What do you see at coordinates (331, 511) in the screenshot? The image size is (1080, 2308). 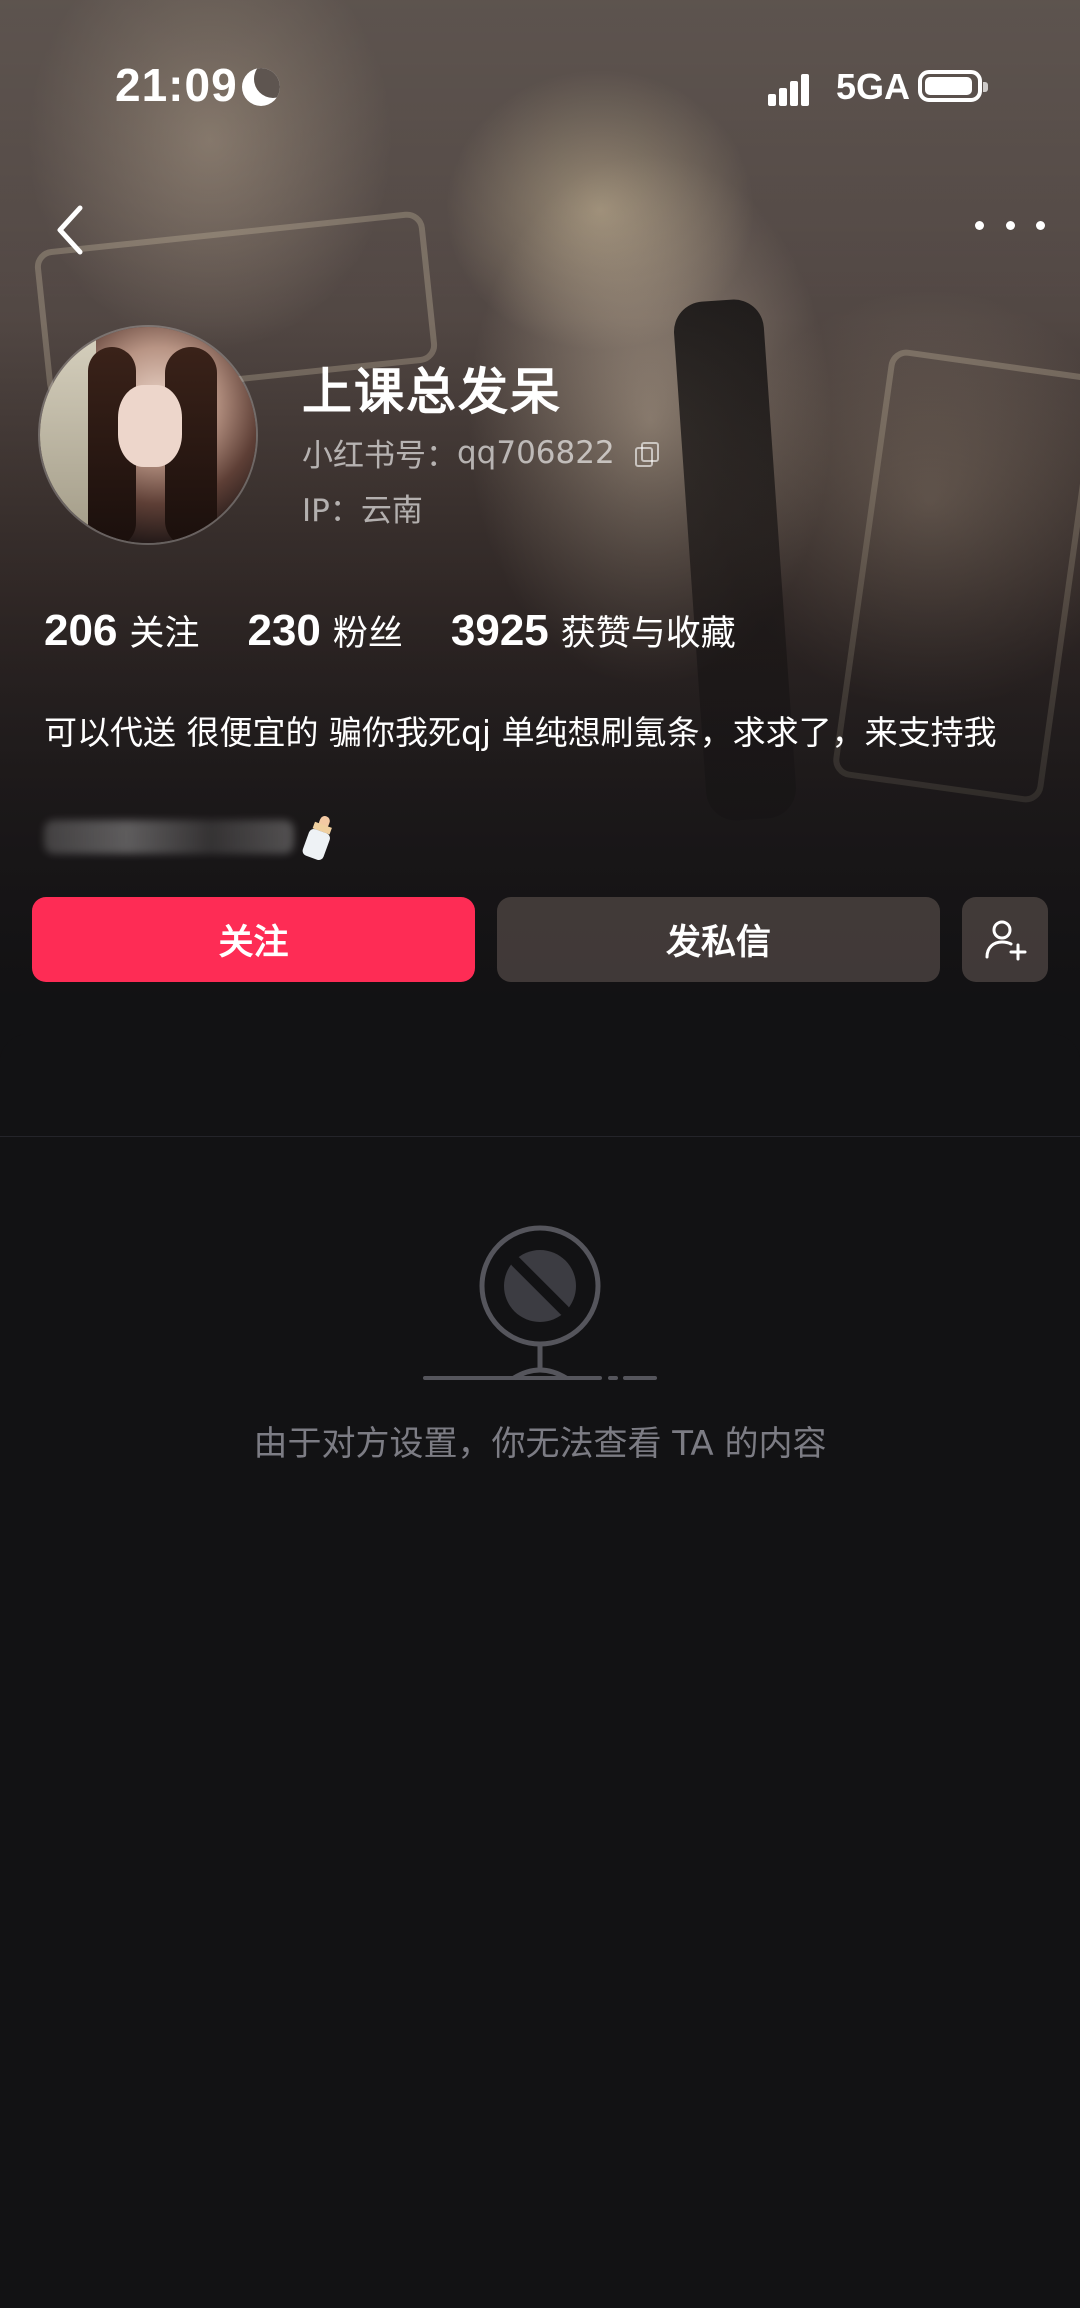 I see `ip-label: IP：` at bounding box center [331, 511].